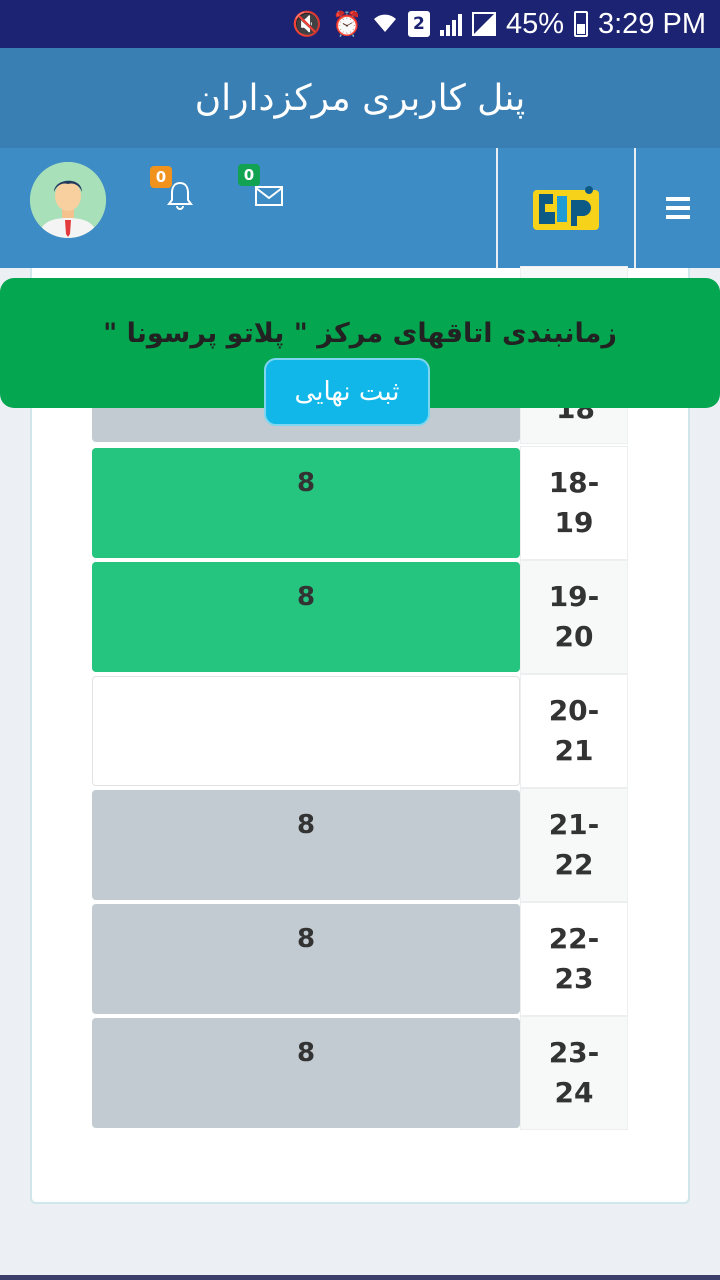  Describe the element at coordinates (574, 824) in the screenshot. I see `slot-time-start: 21-` at that location.